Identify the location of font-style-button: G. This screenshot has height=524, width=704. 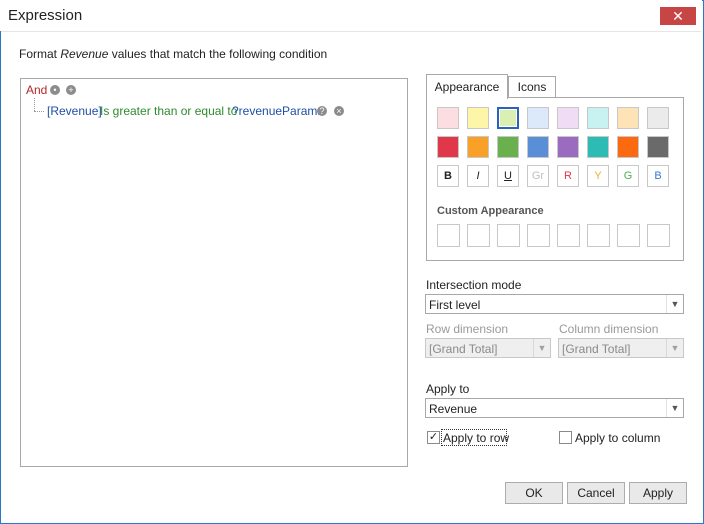
(628, 176).